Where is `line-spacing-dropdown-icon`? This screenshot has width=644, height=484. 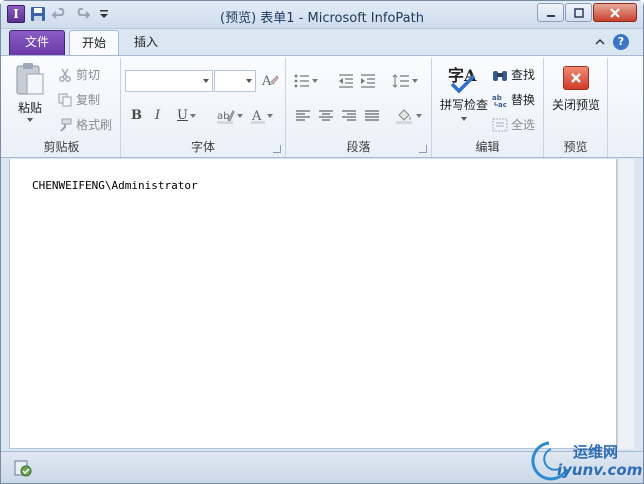
line-spacing-dropdown-icon is located at coordinates (415, 81).